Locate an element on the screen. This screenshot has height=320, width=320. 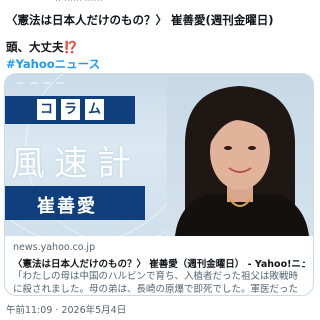
column-series-title: 風速計 is located at coordinates (75, 164).